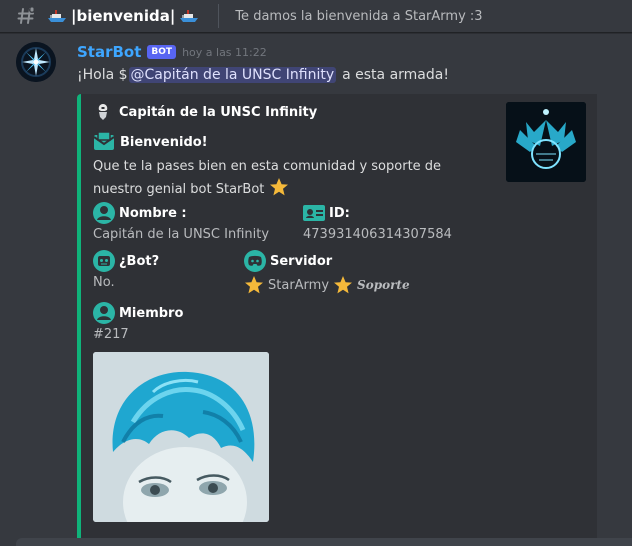 This screenshot has width=632, height=546. I want to click on field-name-label-servidor: Servidor, so click(288, 261).